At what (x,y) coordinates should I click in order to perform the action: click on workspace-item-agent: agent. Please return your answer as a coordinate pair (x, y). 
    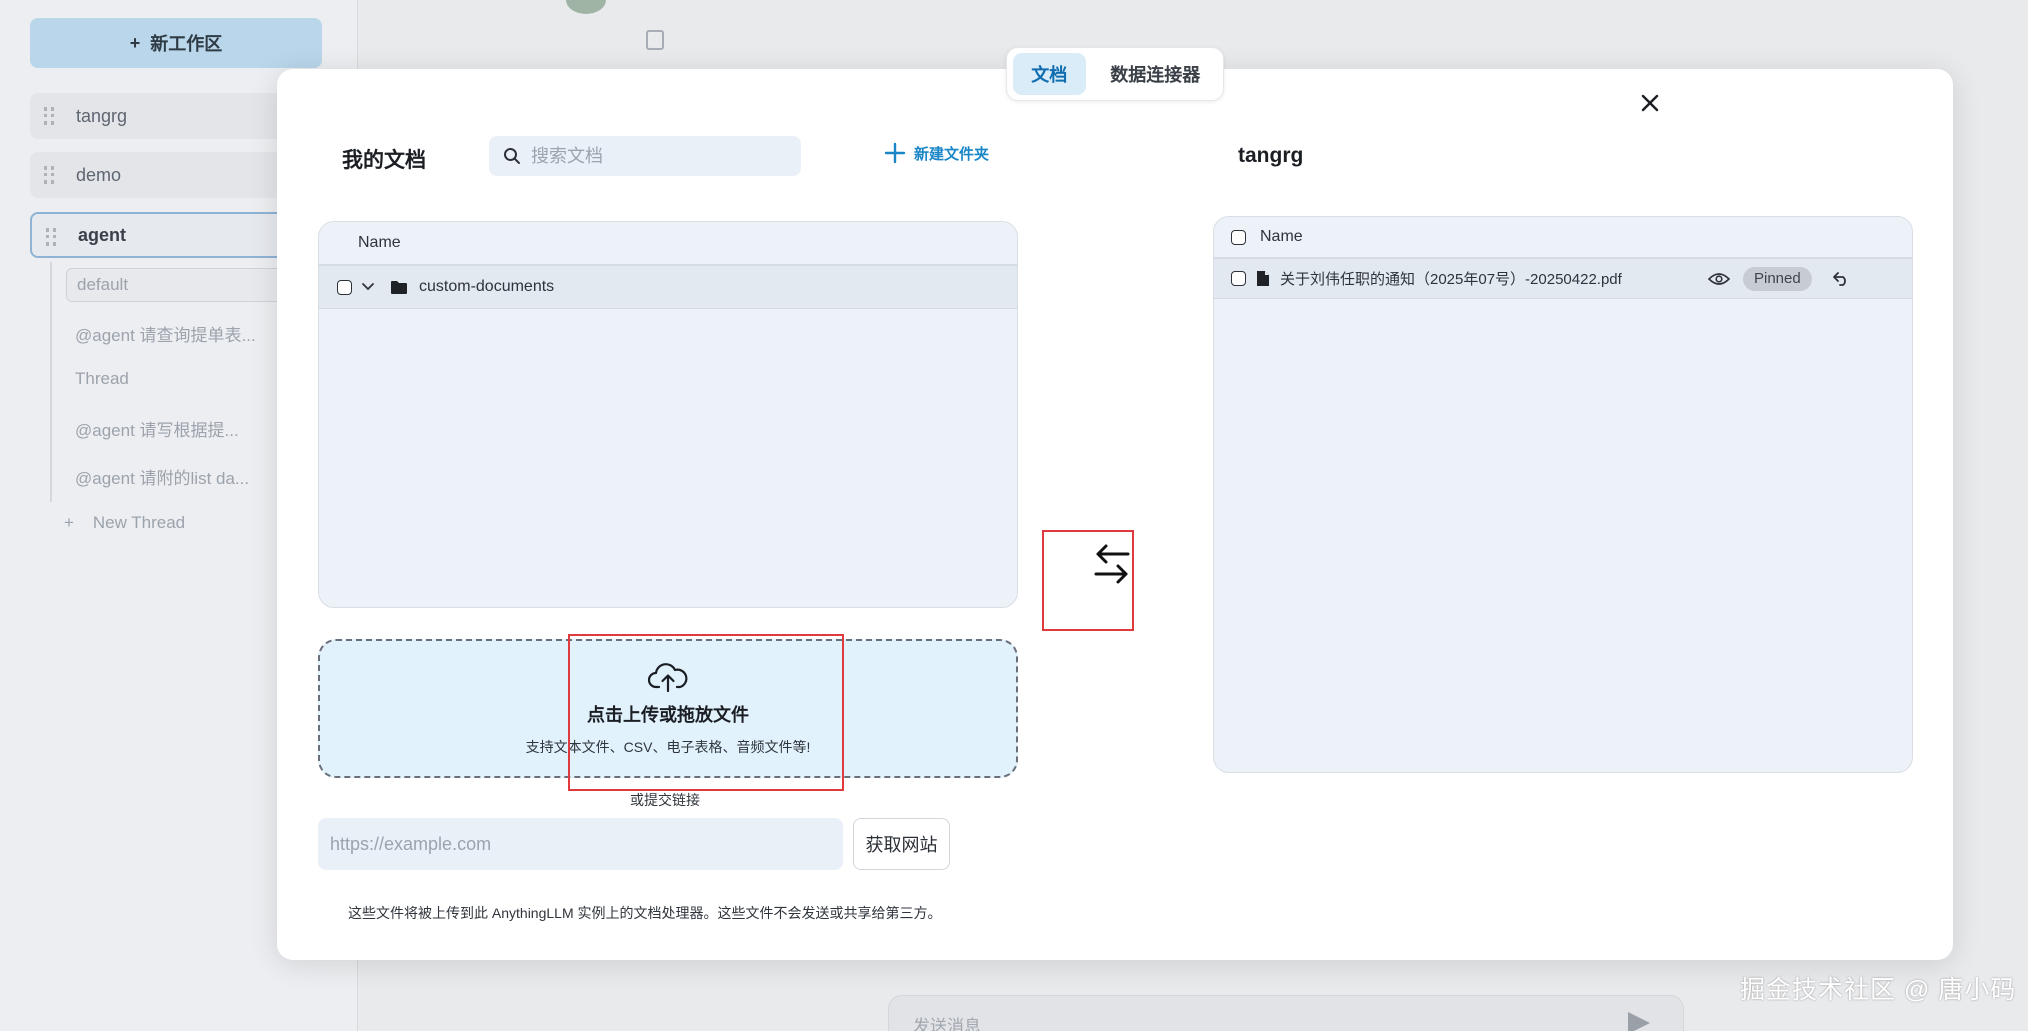
    Looking at the image, I should click on (170, 235).